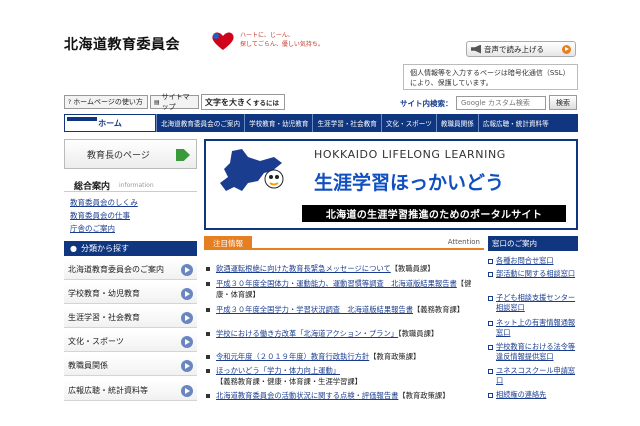 This screenshot has width=640, height=426. I want to click on tagline: ハートに、じーん、 探してごらん、優しい気持ち。, so click(282, 40).